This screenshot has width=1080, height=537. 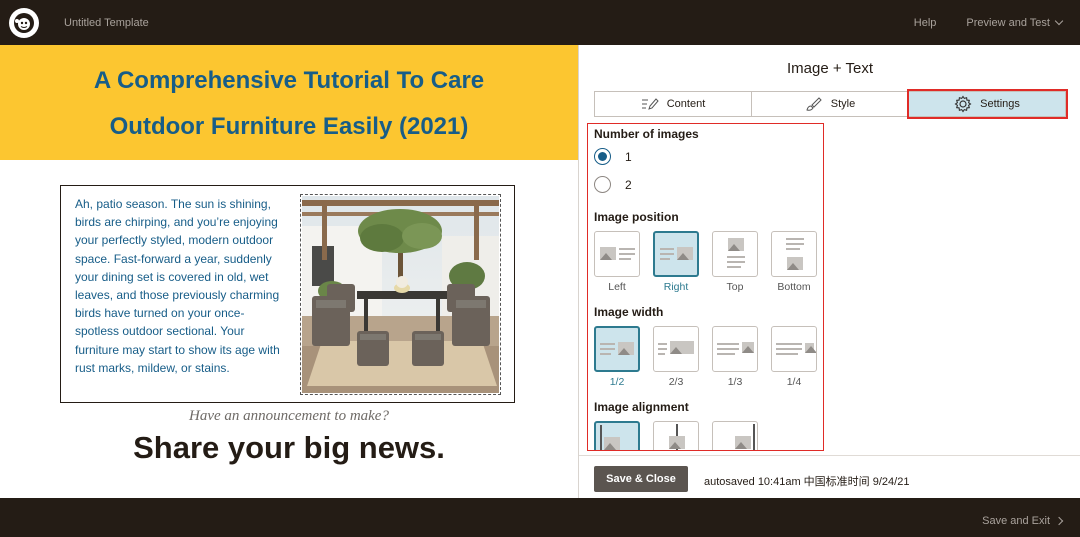 I want to click on alignment-left-option, so click(x=617, y=435).